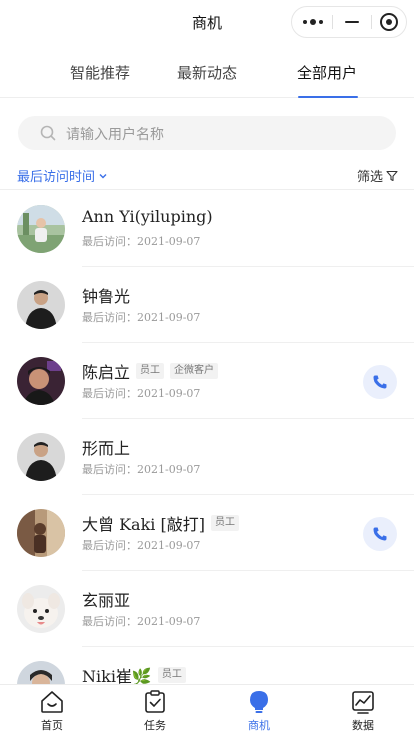 The height and width of the screenshot is (736, 414). Describe the element at coordinates (106, 296) in the screenshot. I see `user-name: 钟鲁光` at that location.